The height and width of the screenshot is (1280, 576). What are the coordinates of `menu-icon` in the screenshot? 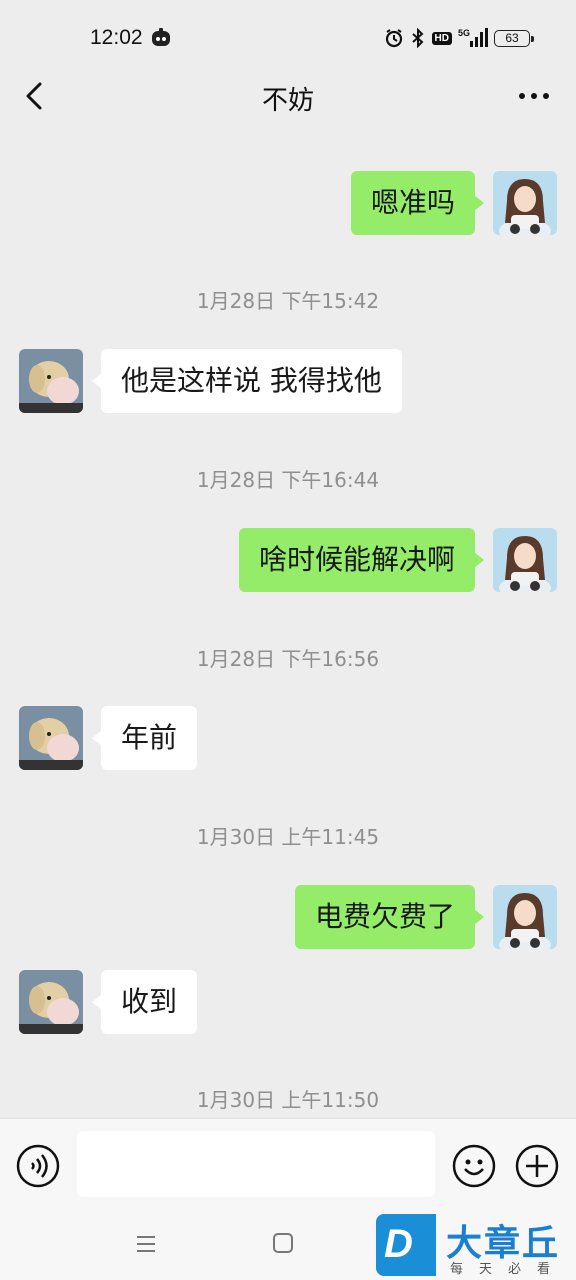 It's located at (146, 1244).